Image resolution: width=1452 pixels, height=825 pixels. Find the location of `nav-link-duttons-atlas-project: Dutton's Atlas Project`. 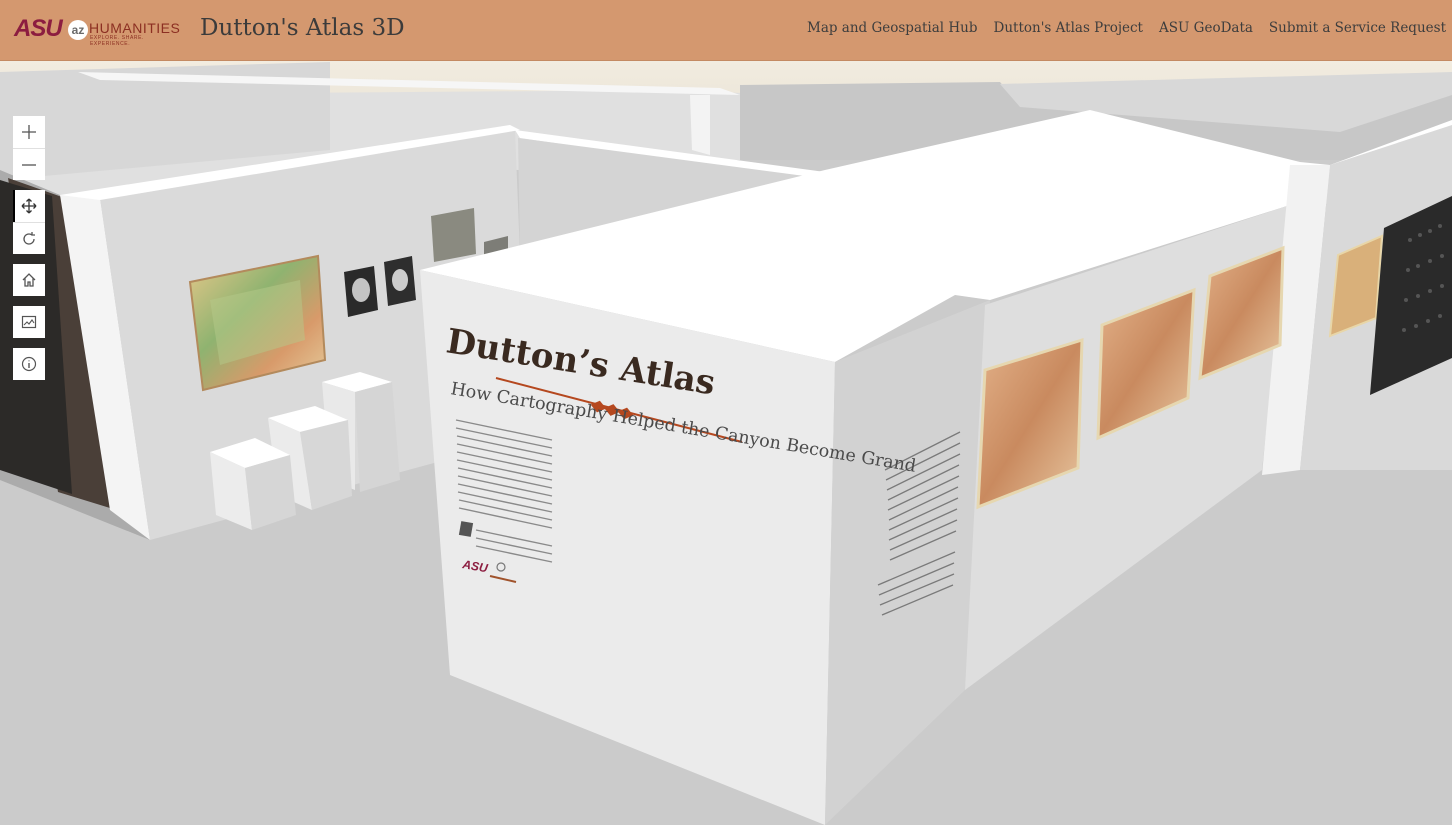

nav-link-duttons-atlas-project: Dutton's Atlas Project is located at coordinates (1068, 28).